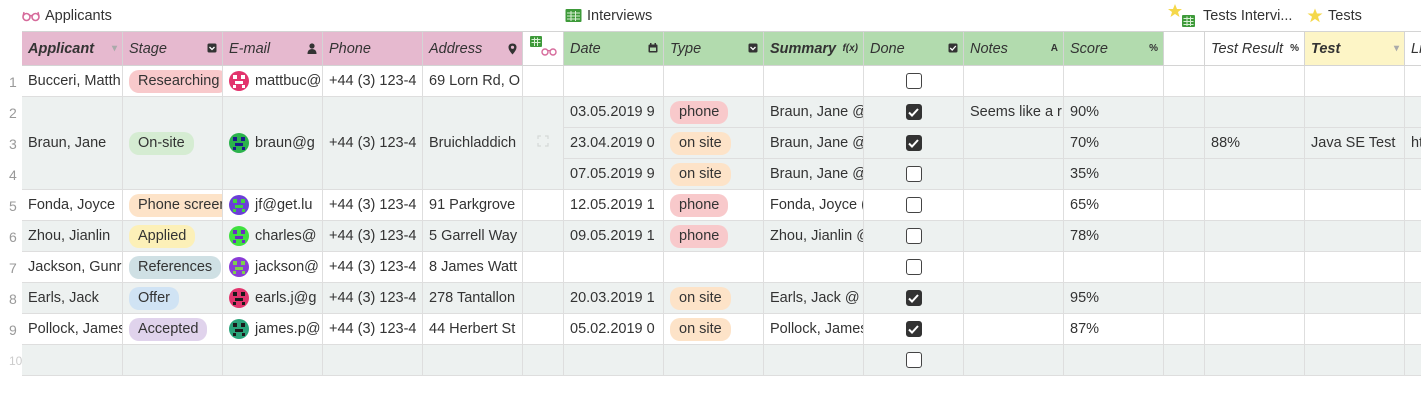 This screenshot has height=401, width=1421. What do you see at coordinates (614, 298) in the screenshot?
I see `interview-cell-date: 20.03.2019 1` at bounding box center [614, 298].